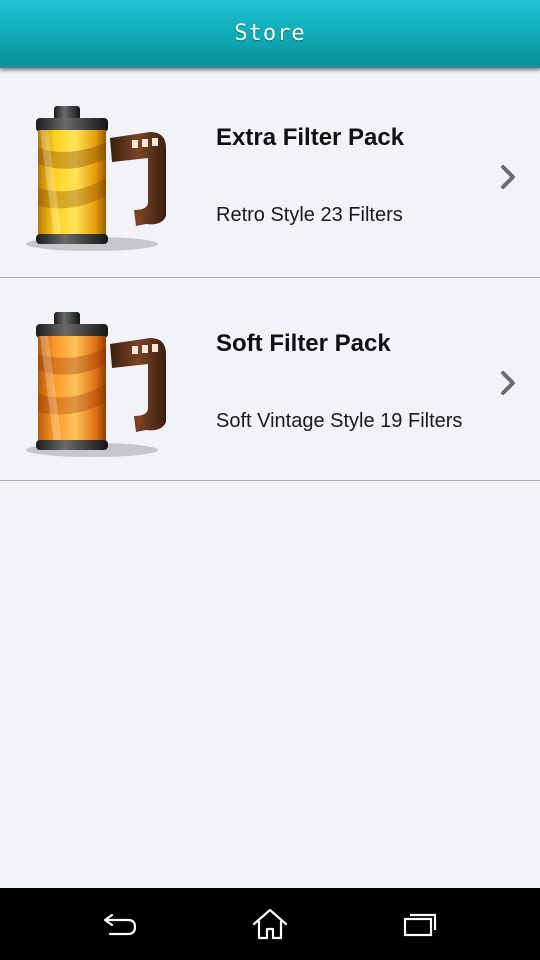 This screenshot has height=960, width=540. Describe the element at coordinates (339, 421) in the screenshot. I see `item-description: Soft Vintage Style 19 Filters` at that location.